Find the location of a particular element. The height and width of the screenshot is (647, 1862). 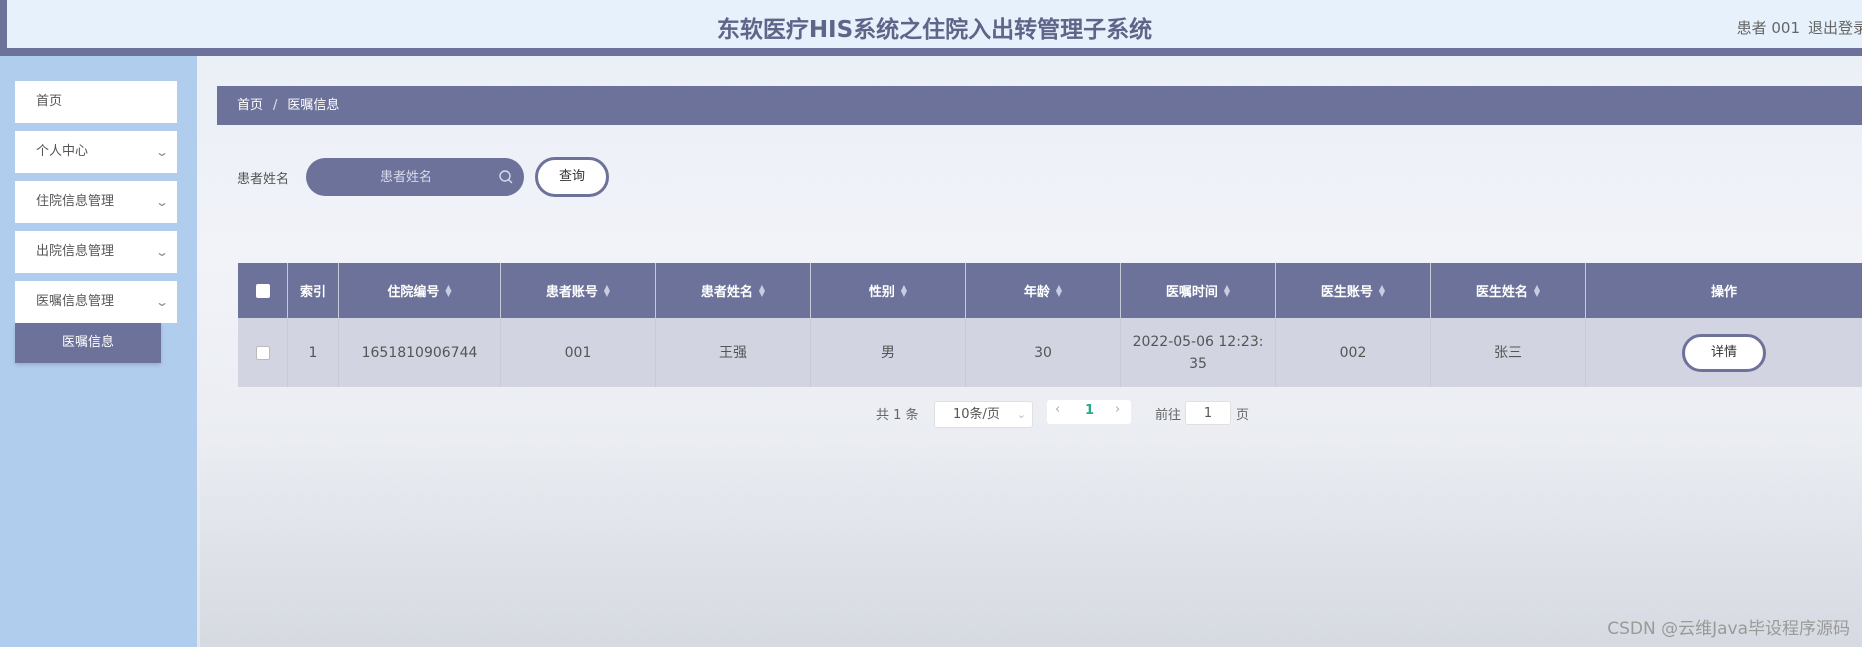

cell-patient-name: 王强 is located at coordinates (733, 352).